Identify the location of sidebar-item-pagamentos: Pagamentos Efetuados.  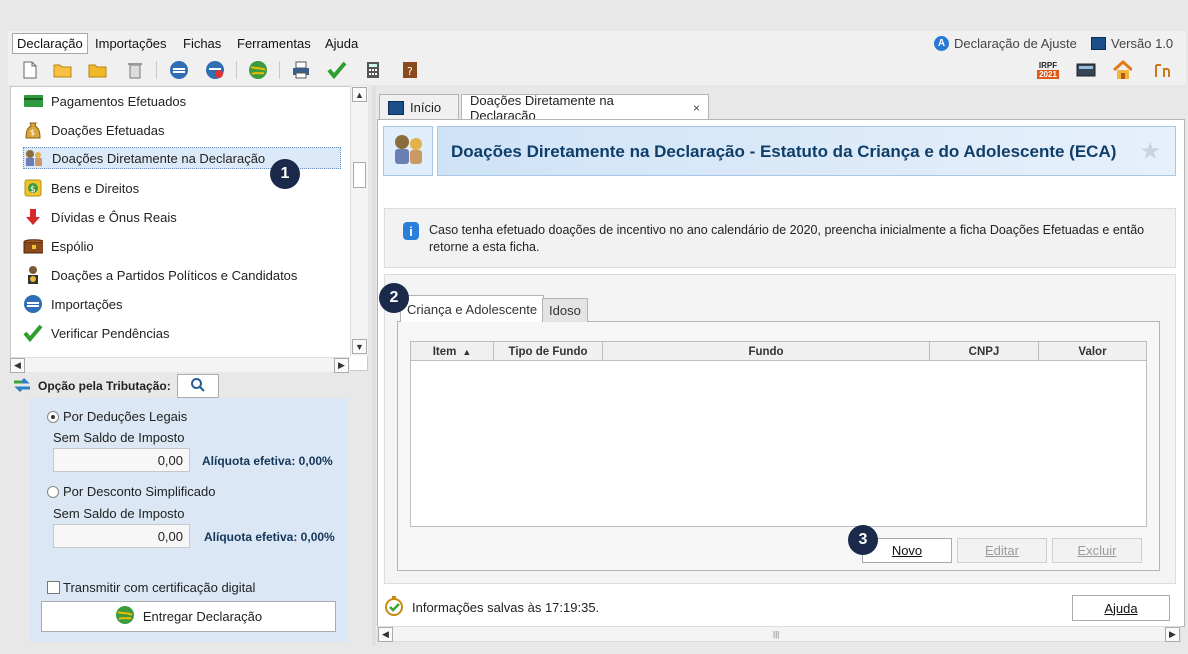
(107, 101).